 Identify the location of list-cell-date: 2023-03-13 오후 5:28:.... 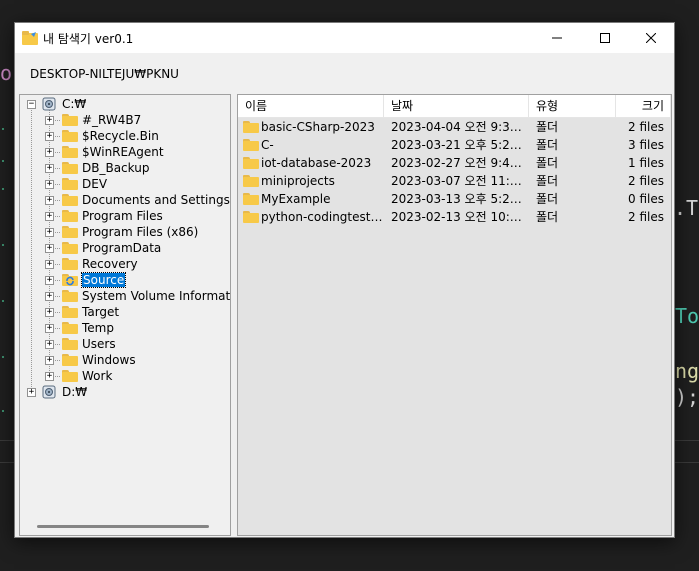
(458, 199).